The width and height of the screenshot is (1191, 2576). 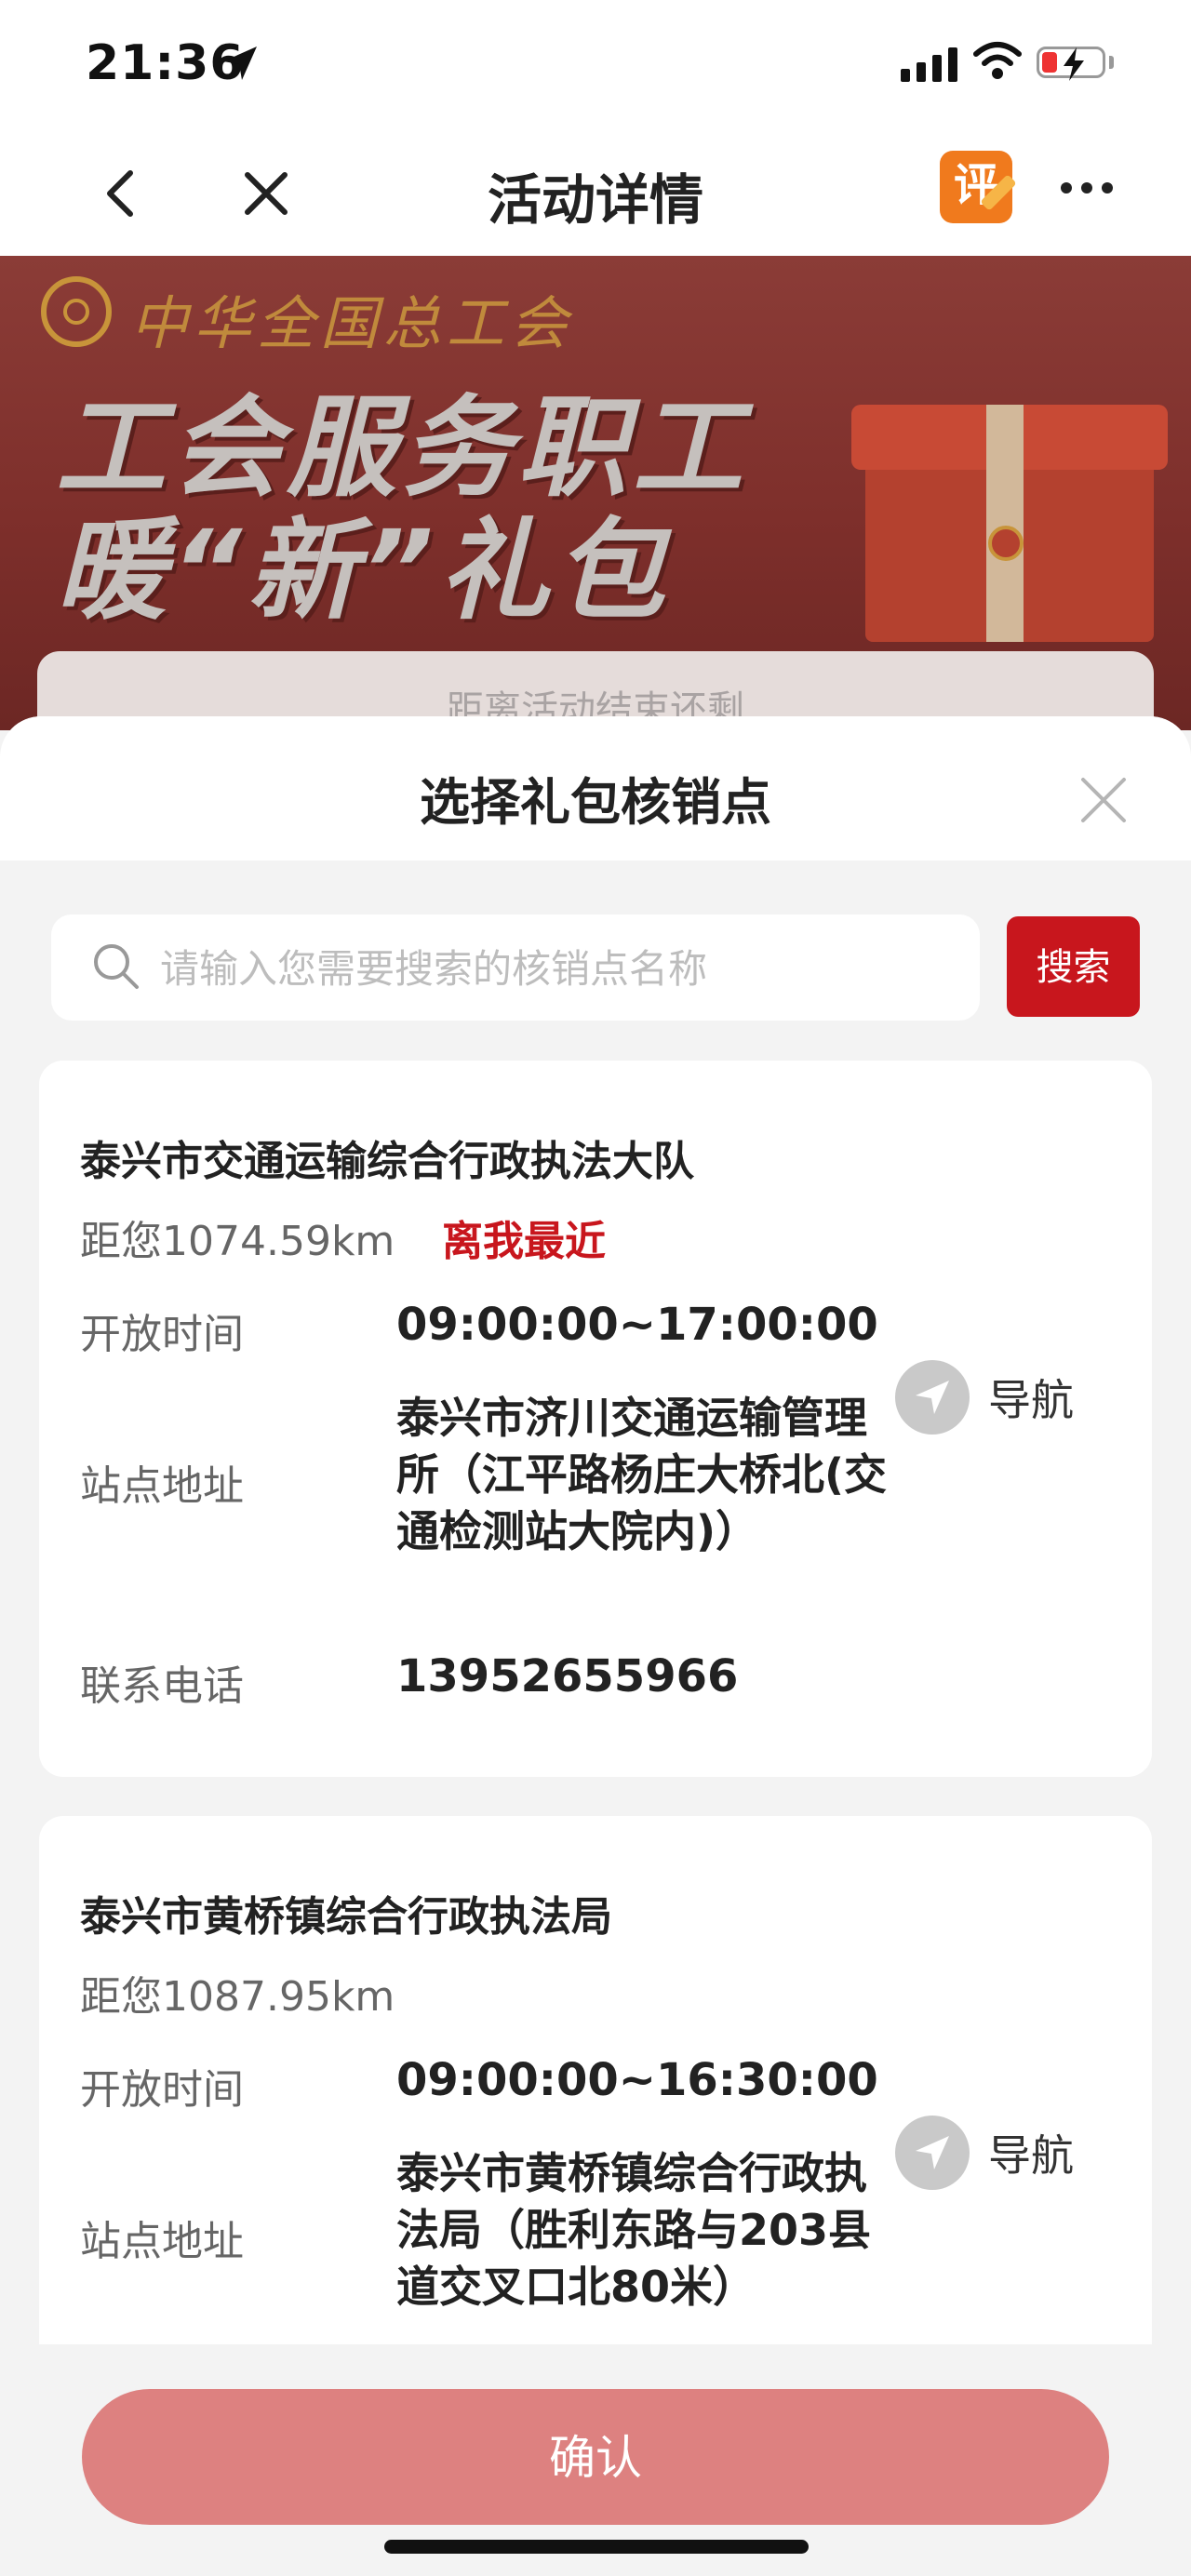 I want to click on banner-headline: 工会服务职工 暖“新”礼包, so click(x=402, y=509).